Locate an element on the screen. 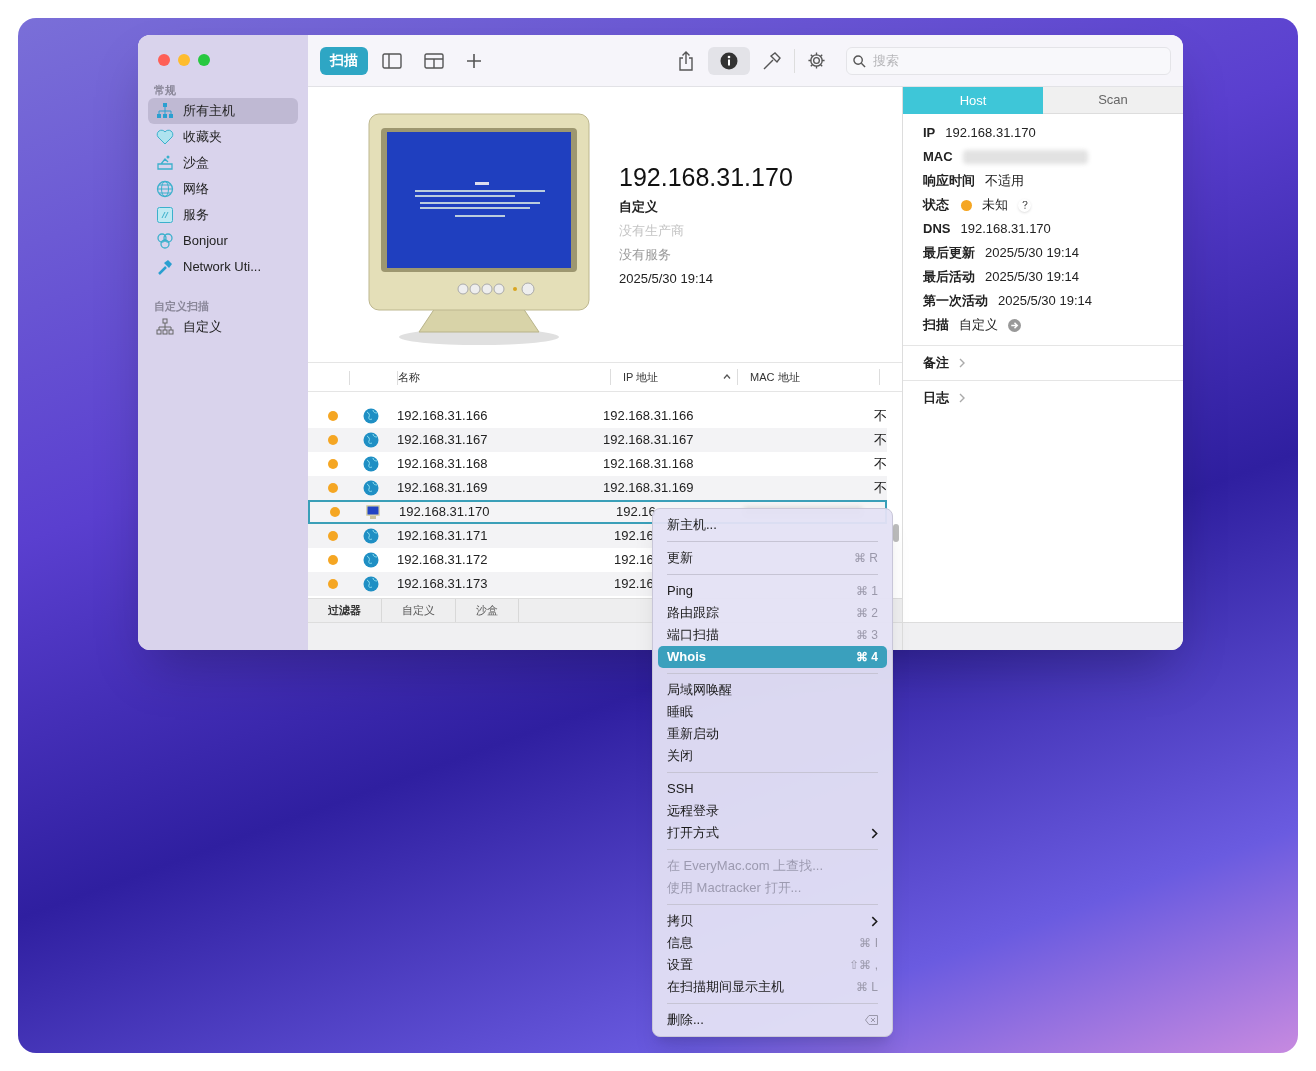 The width and height of the screenshot is (1316, 1071). menu-item: 重新启动 is located at coordinates (772, 734).